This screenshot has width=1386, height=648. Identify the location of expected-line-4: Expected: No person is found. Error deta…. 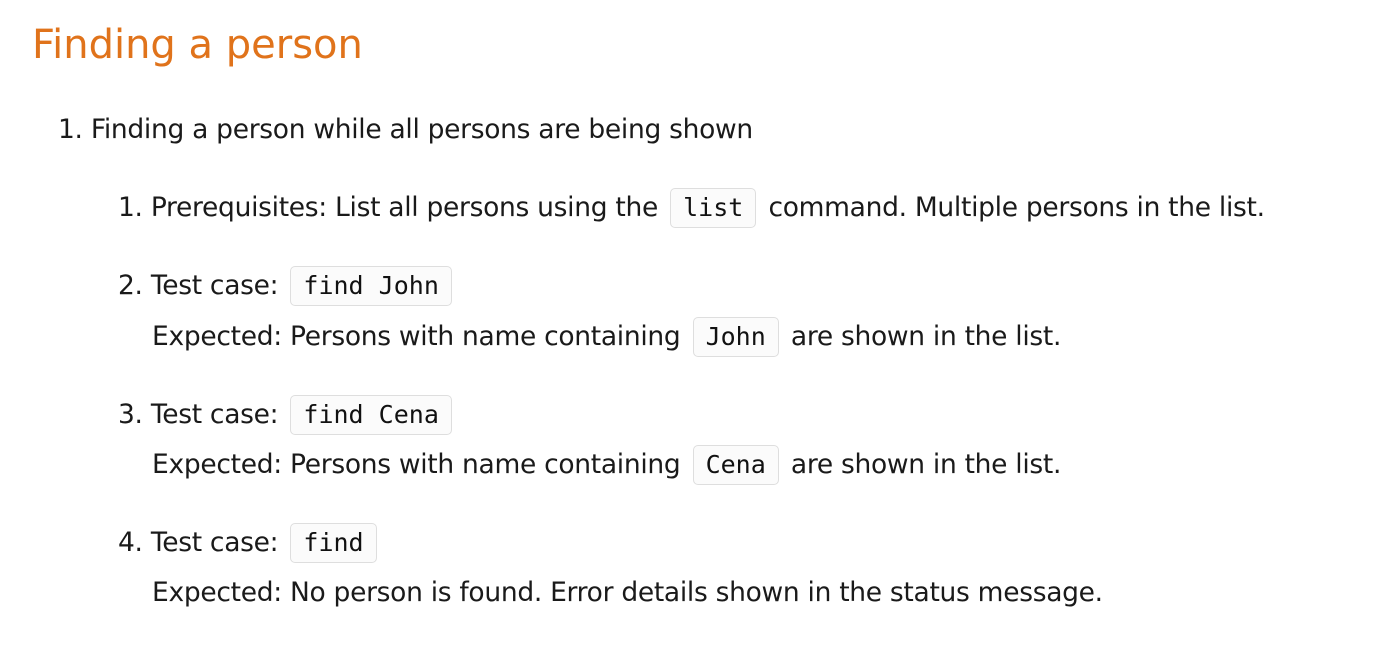
(627, 593).